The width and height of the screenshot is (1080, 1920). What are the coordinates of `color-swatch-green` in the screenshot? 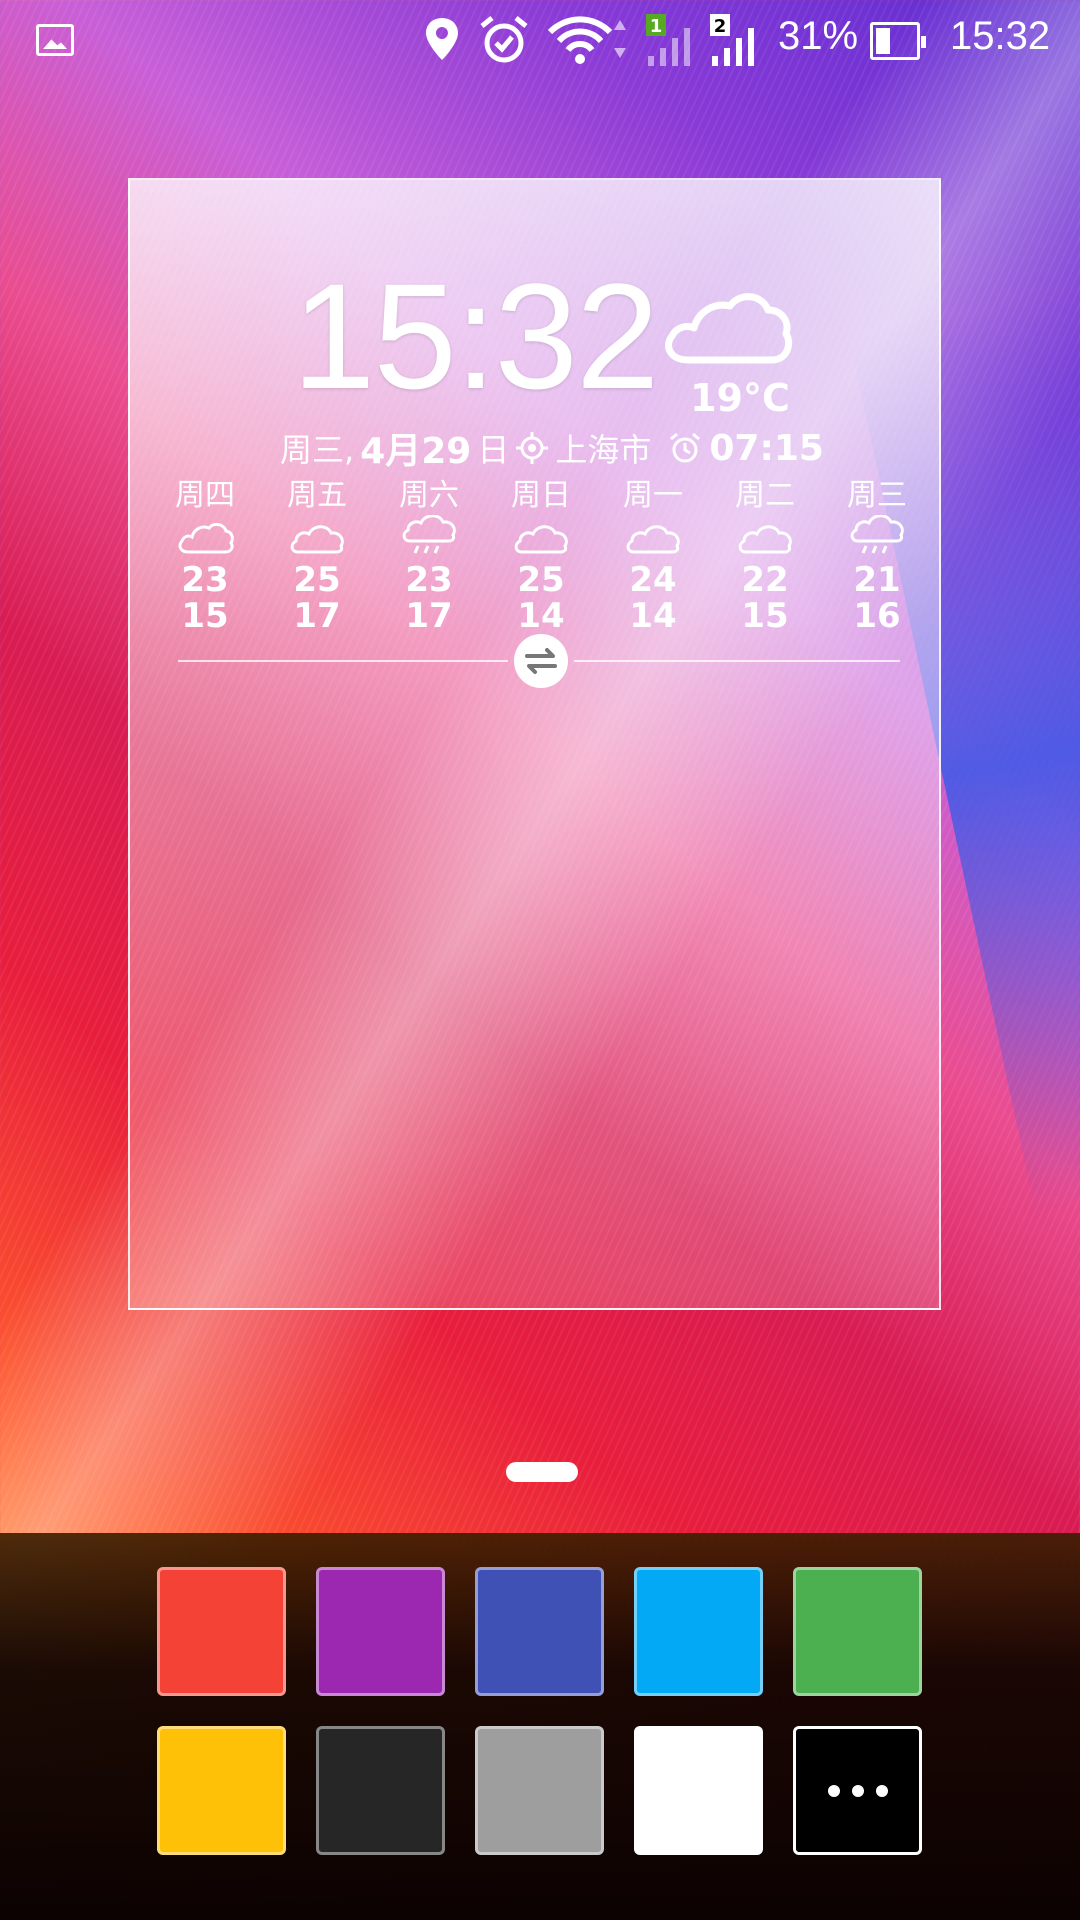 It's located at (857, 1631).